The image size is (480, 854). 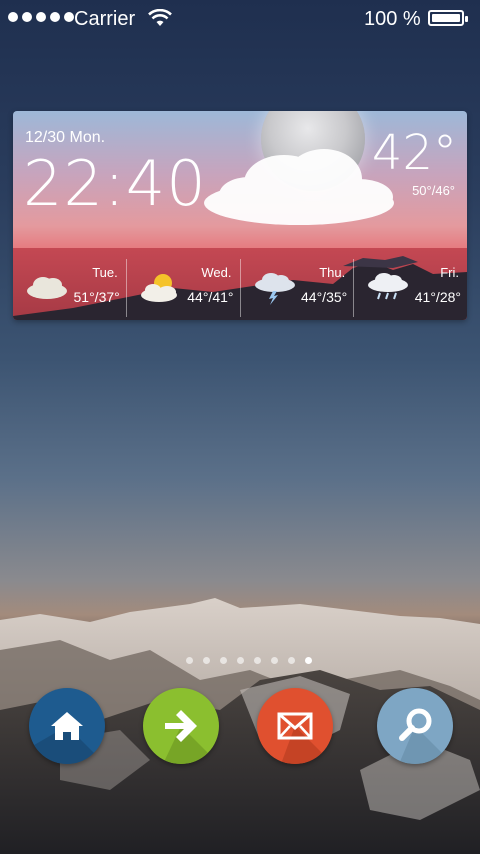 What do you see at coordinates (249, 660) in the screenshot?
I see `page-indicator` at bounding box center [249, 660].